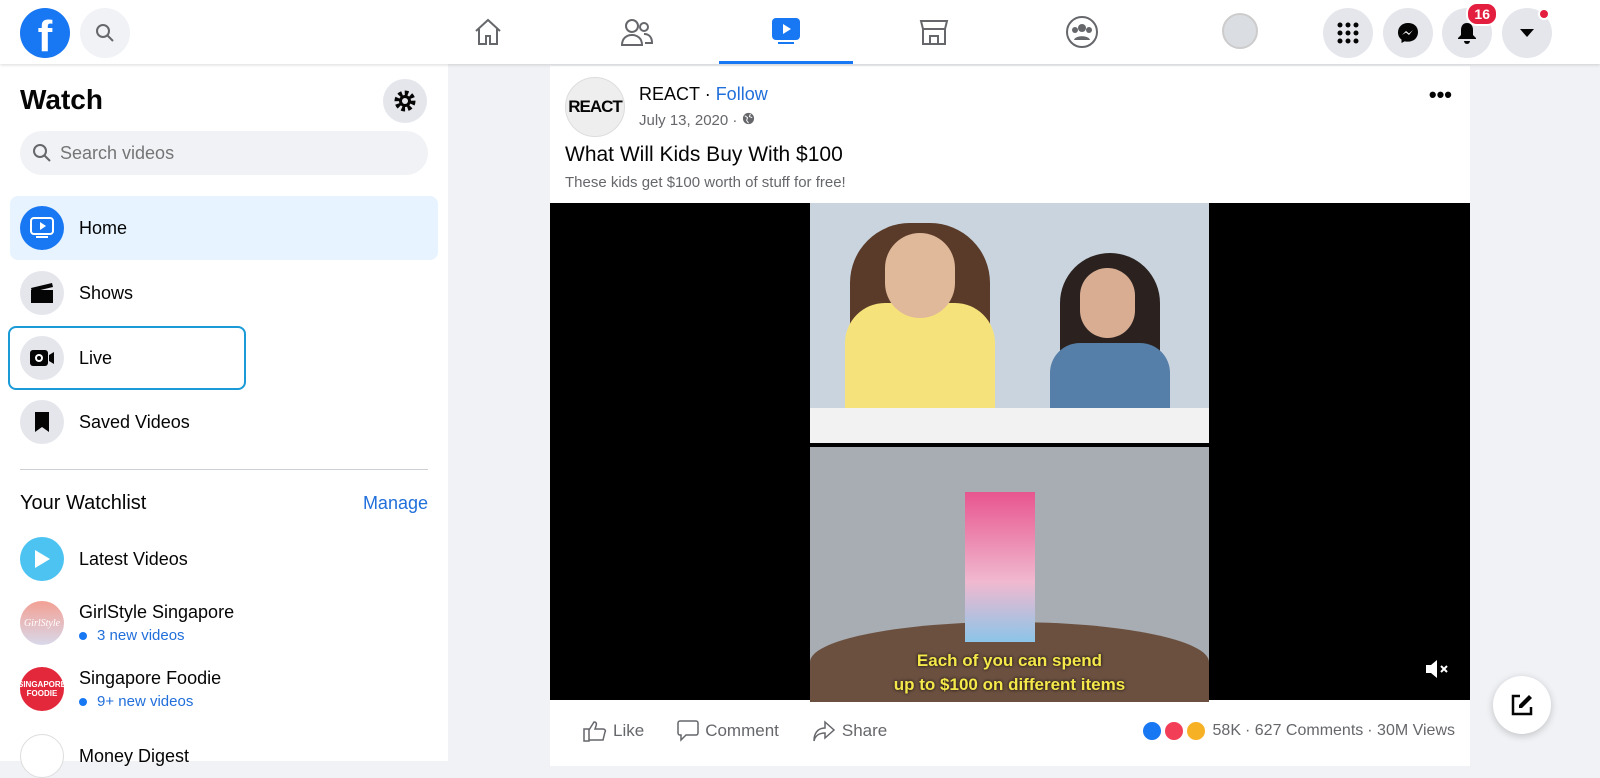  What do you see at coordinates (61, 99) in the screenshot?
I see `sidebar-title: Watch` at bounding box center [61, 99].